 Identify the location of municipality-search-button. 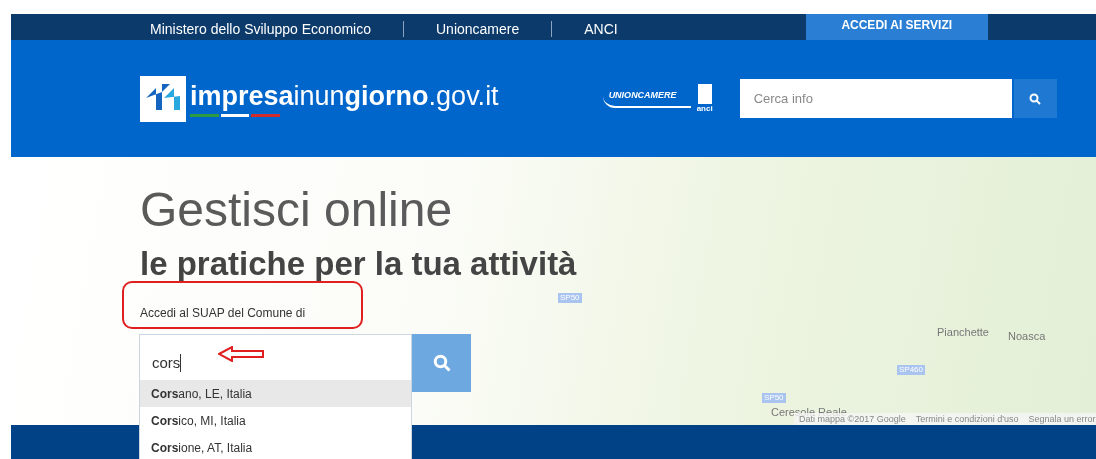
(441, 363).